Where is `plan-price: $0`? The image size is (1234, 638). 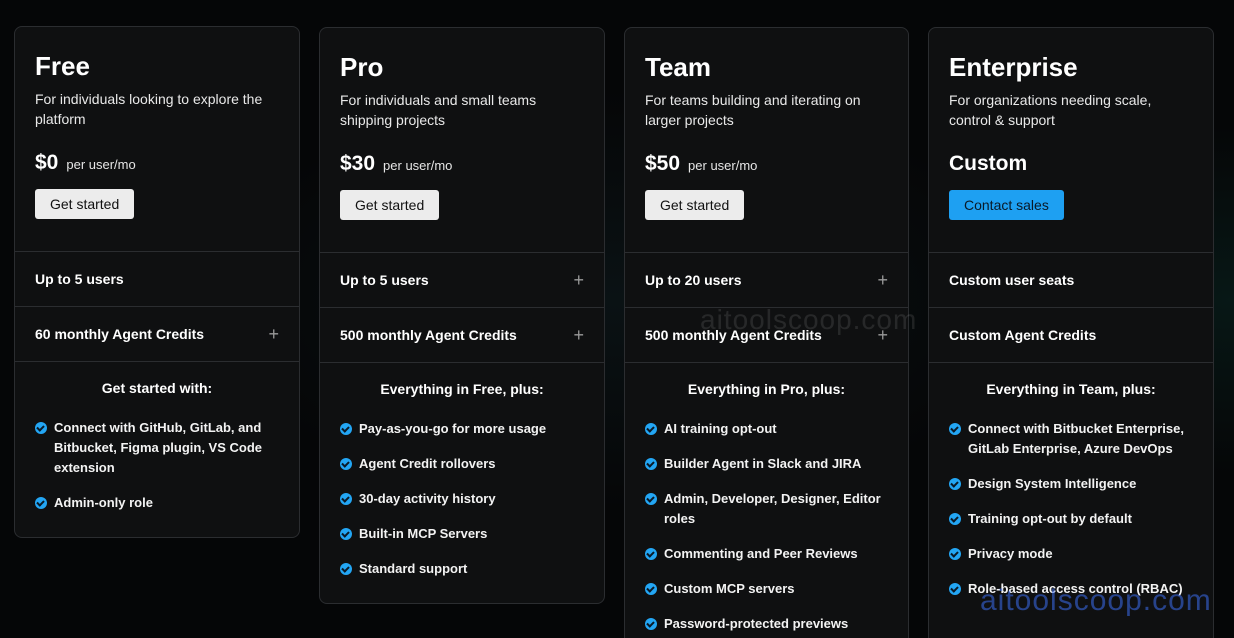
plan-price: $0 is located at coordinates (47, 162).